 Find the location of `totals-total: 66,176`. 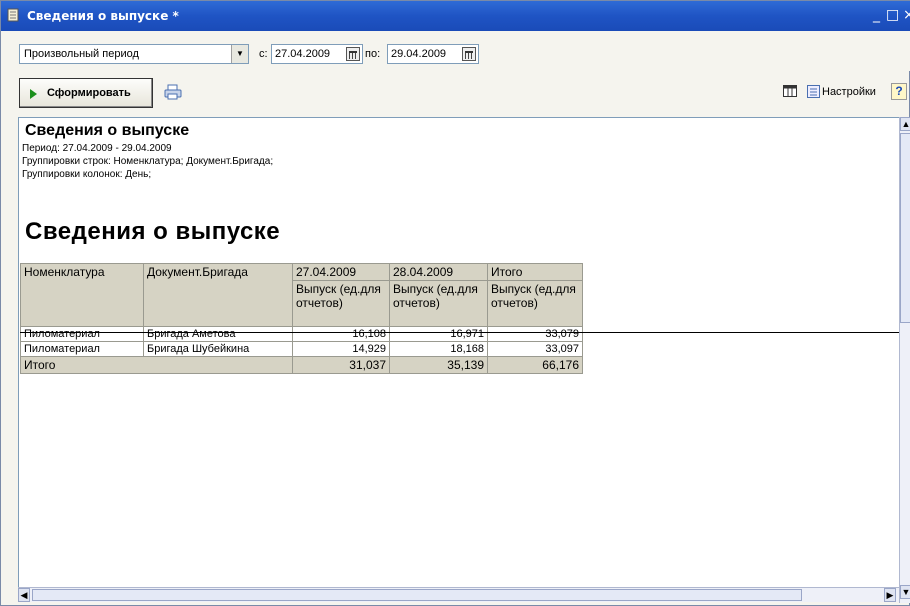

totals-total: 66,176 is located at coordinates (535, 365).